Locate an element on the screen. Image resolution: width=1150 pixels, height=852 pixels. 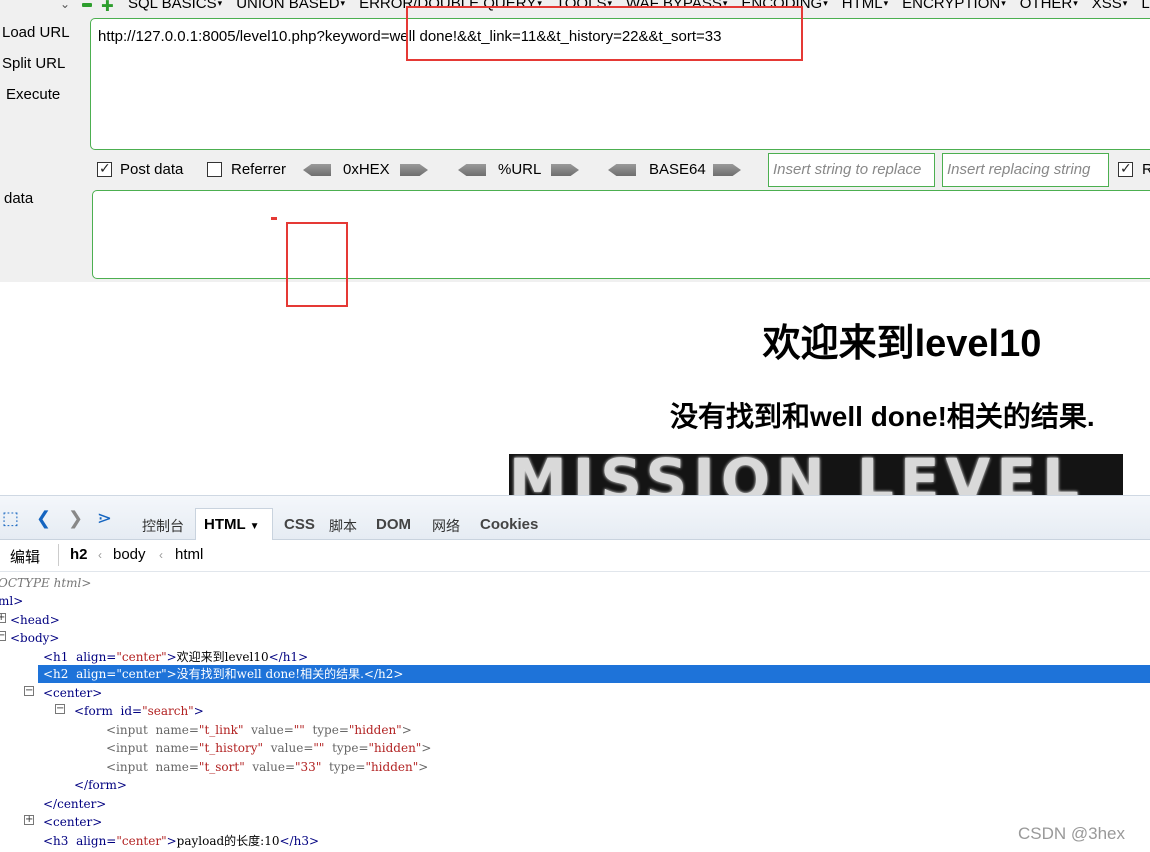
replacing-string-input: Insert replacing string is located at coordinates (1025, 170).